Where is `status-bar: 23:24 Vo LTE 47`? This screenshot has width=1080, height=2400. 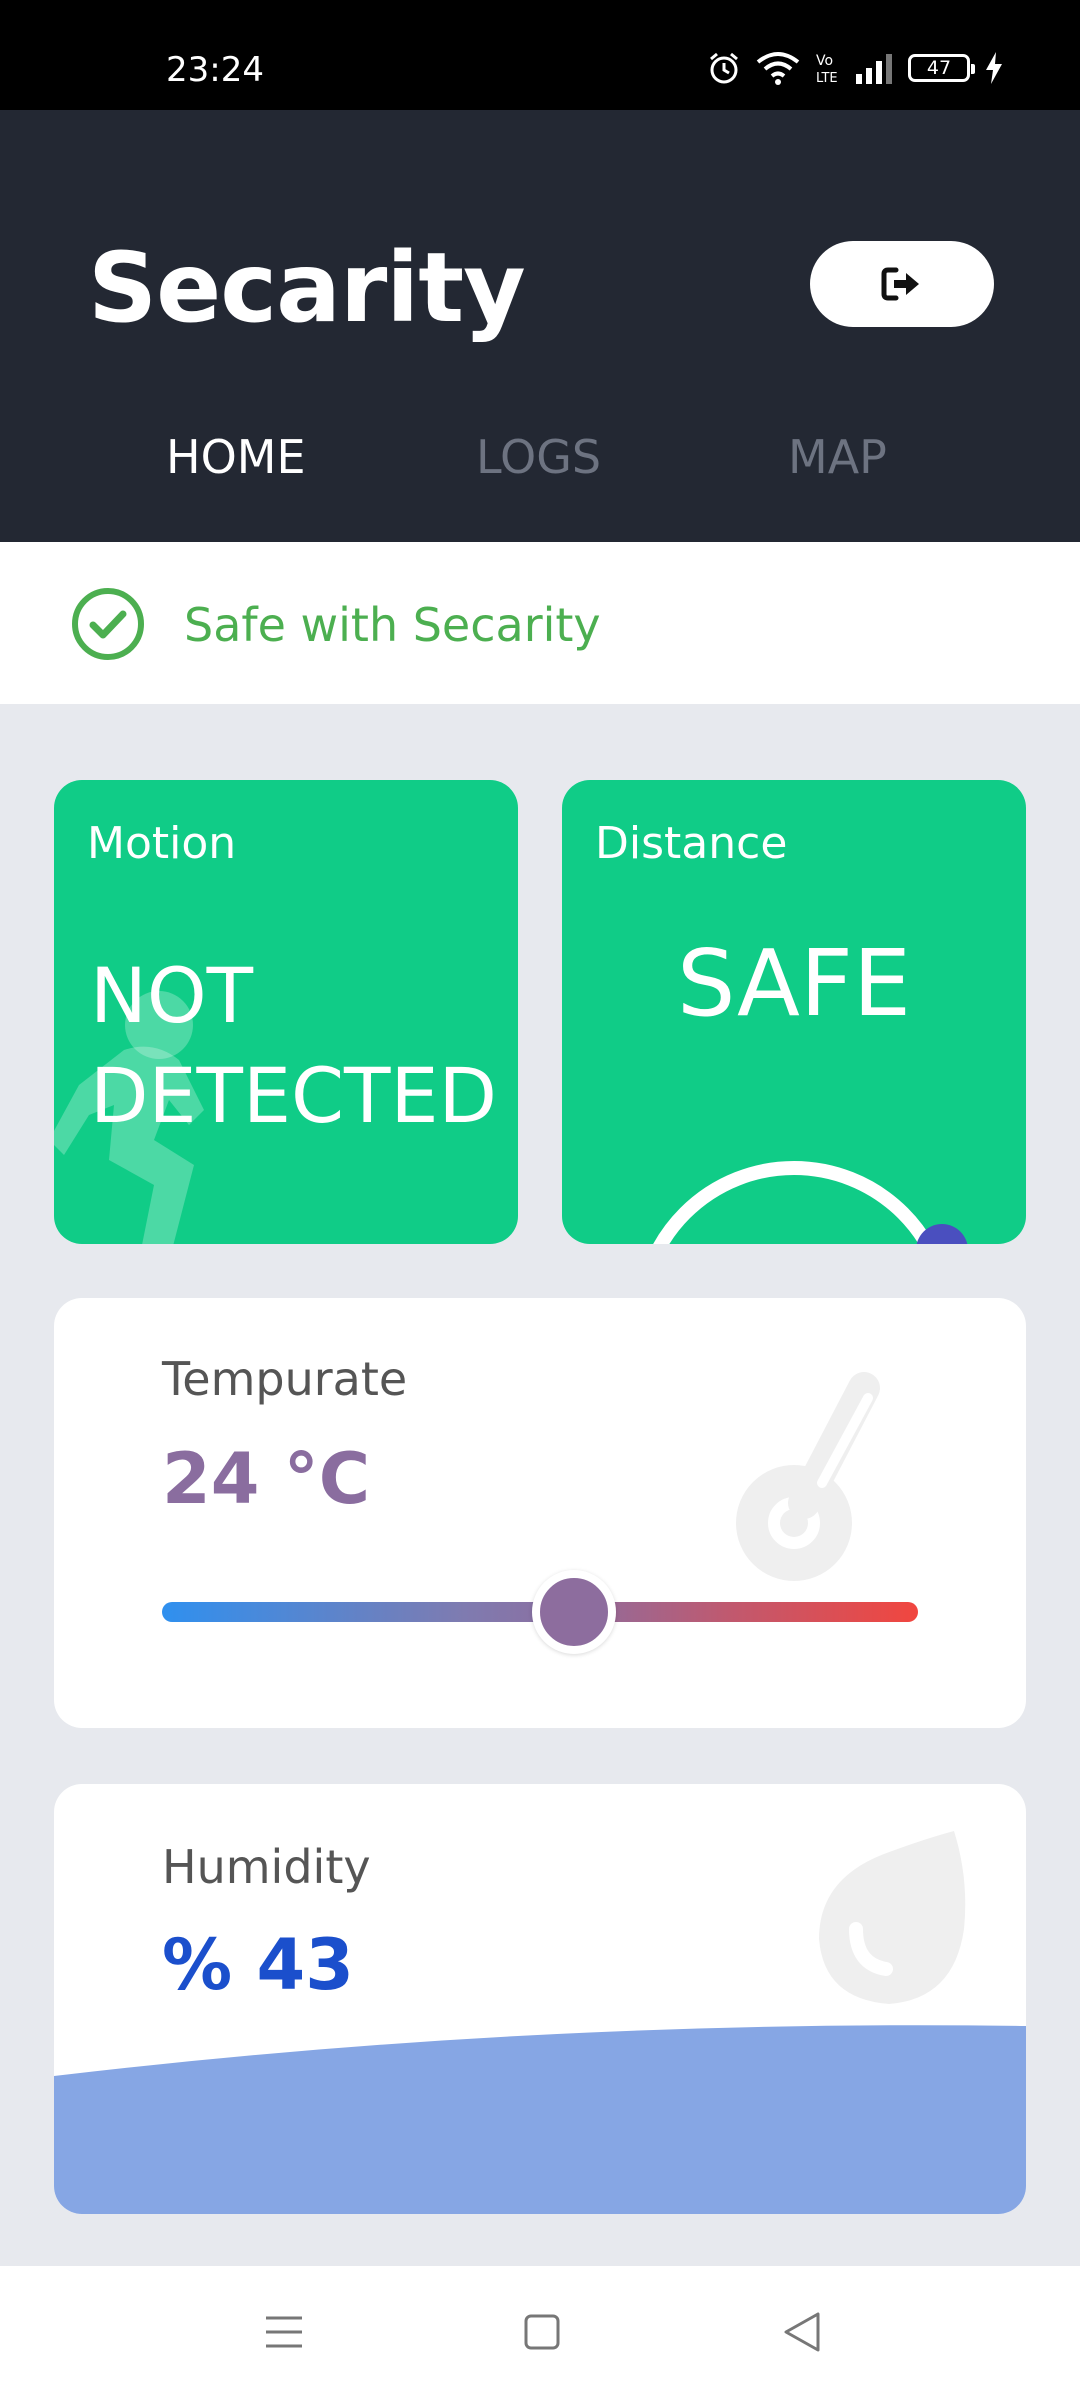 status-bar: 23:24 Vo LTE 47 is located at coordinates (540, 55).